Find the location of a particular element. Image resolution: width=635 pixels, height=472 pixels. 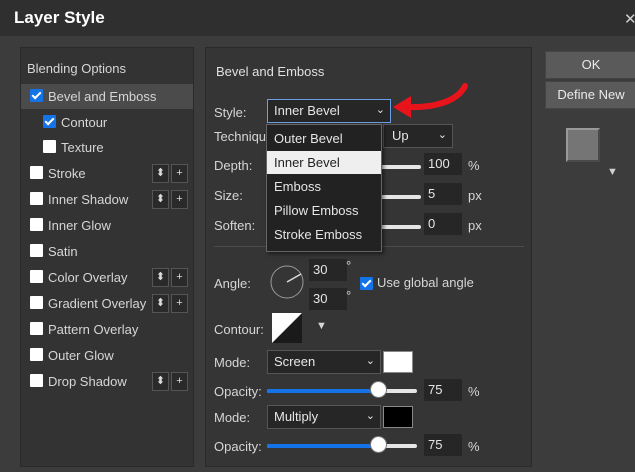

blending-options-item: Blending Options is located at coordinates (107, 68).